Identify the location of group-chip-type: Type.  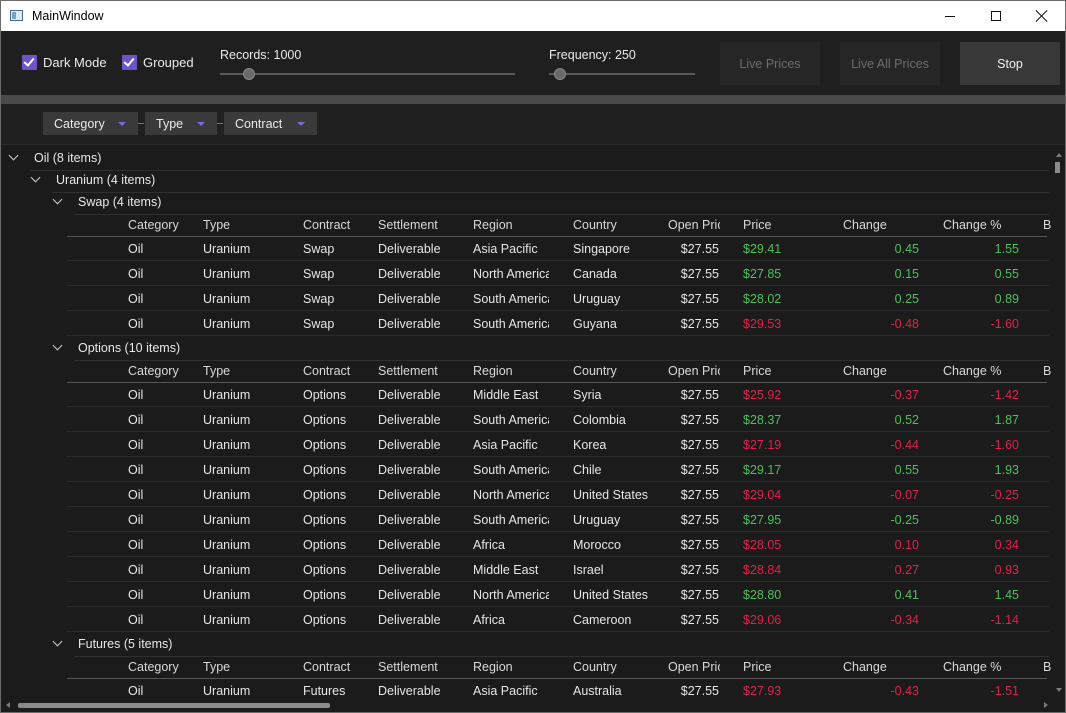
(181, 123).